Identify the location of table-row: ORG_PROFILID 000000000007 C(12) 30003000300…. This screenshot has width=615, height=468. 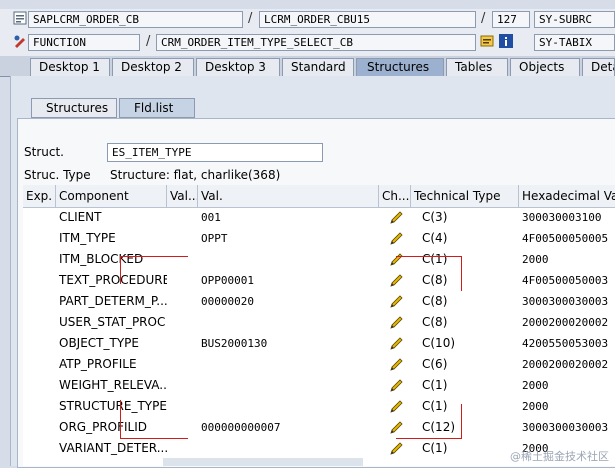
(319, 427).